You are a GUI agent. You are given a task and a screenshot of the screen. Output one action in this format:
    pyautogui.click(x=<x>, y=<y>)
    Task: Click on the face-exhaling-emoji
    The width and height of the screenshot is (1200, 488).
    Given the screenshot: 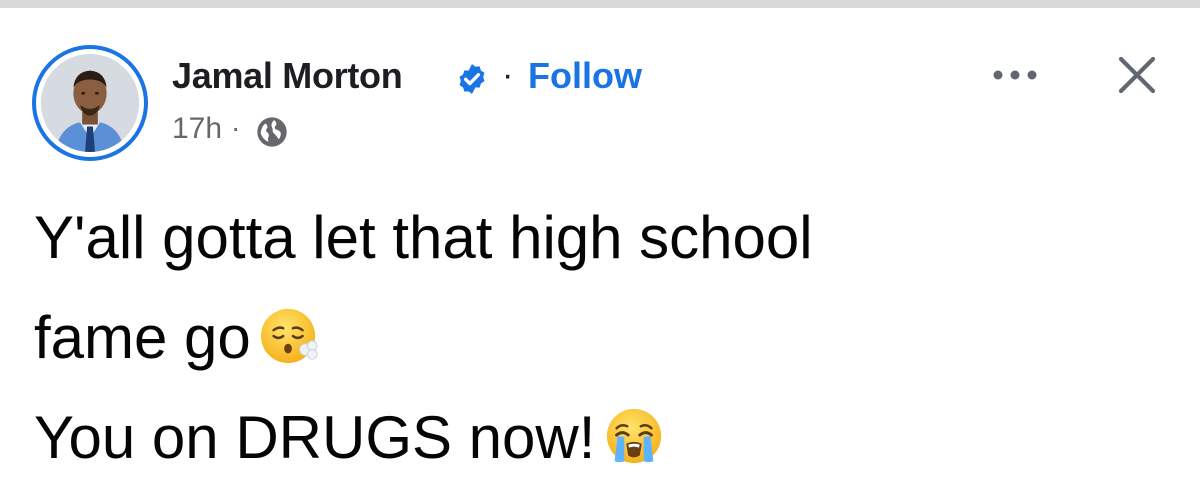 What is the action you would take?
    pyautogui.click(x=290, y=336)
    